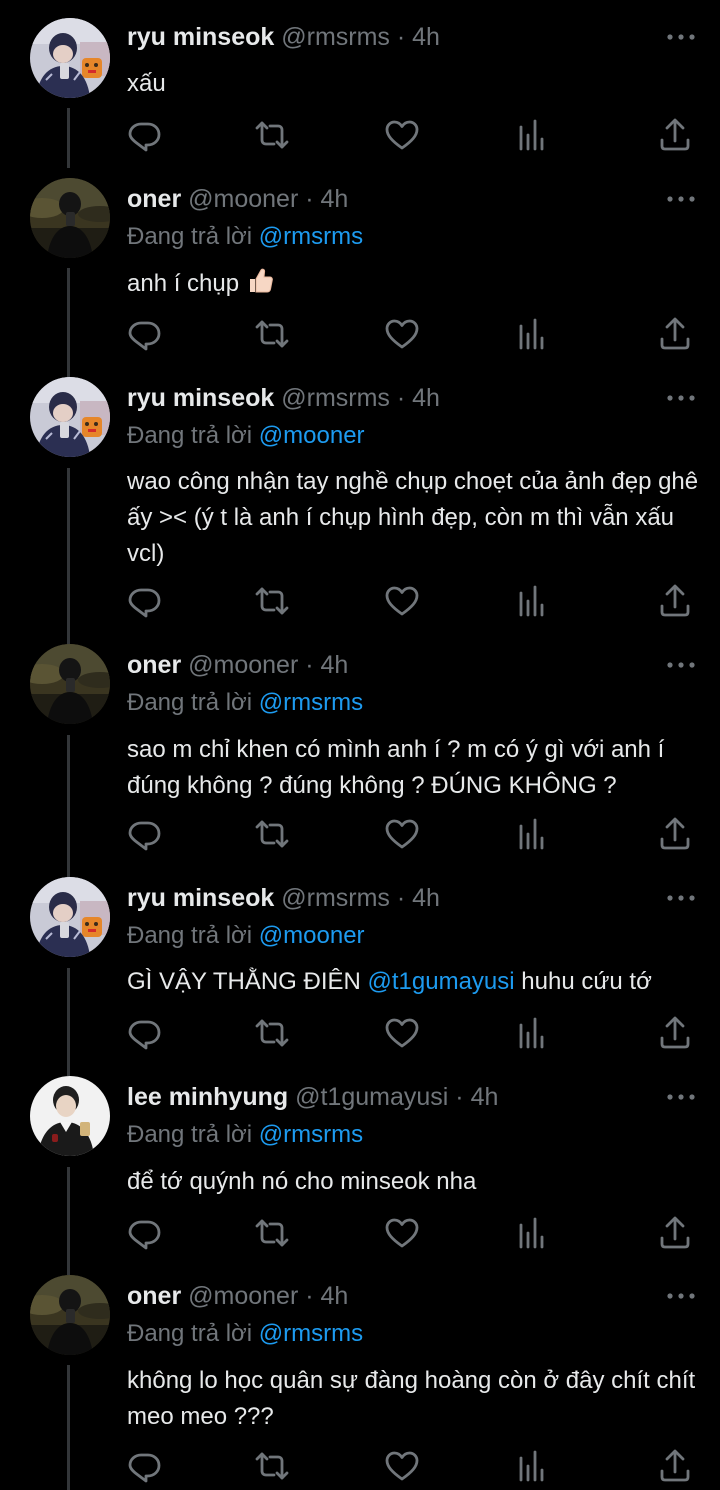 The image size is (720, 1490). What do you see at coordinates (371, 1097) in the screenshot?
I see `handle: @t1gumayusi` at bounding box center [371, 1097].